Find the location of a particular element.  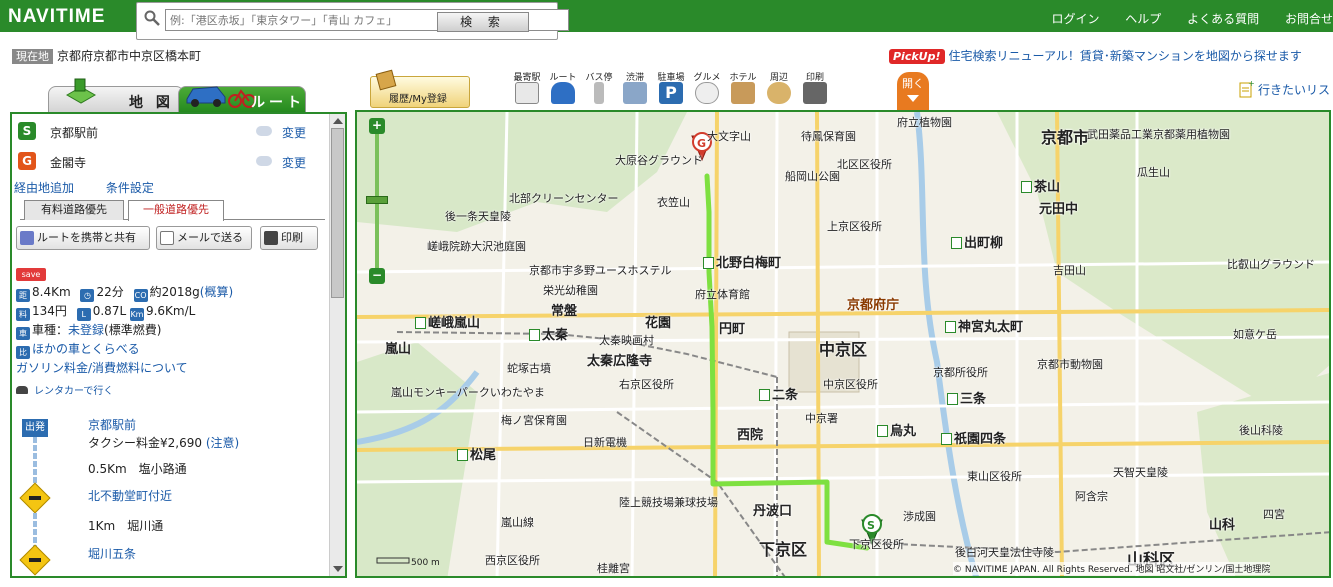

tool-bus-stop: バス停 is located at coordinates (599, 90).